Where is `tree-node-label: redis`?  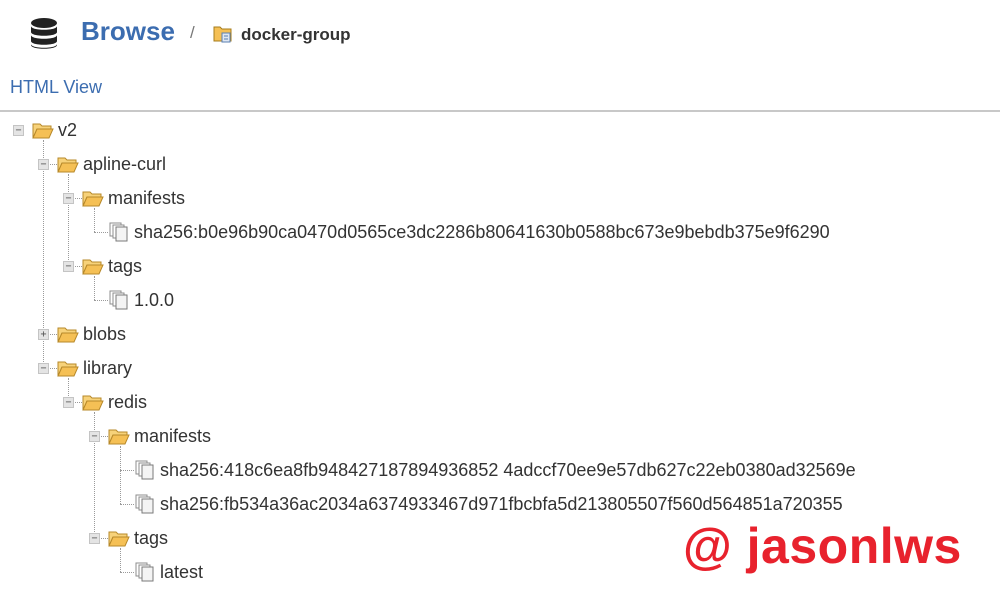
tree-node-label: redis is located at coordinates (128, 401).